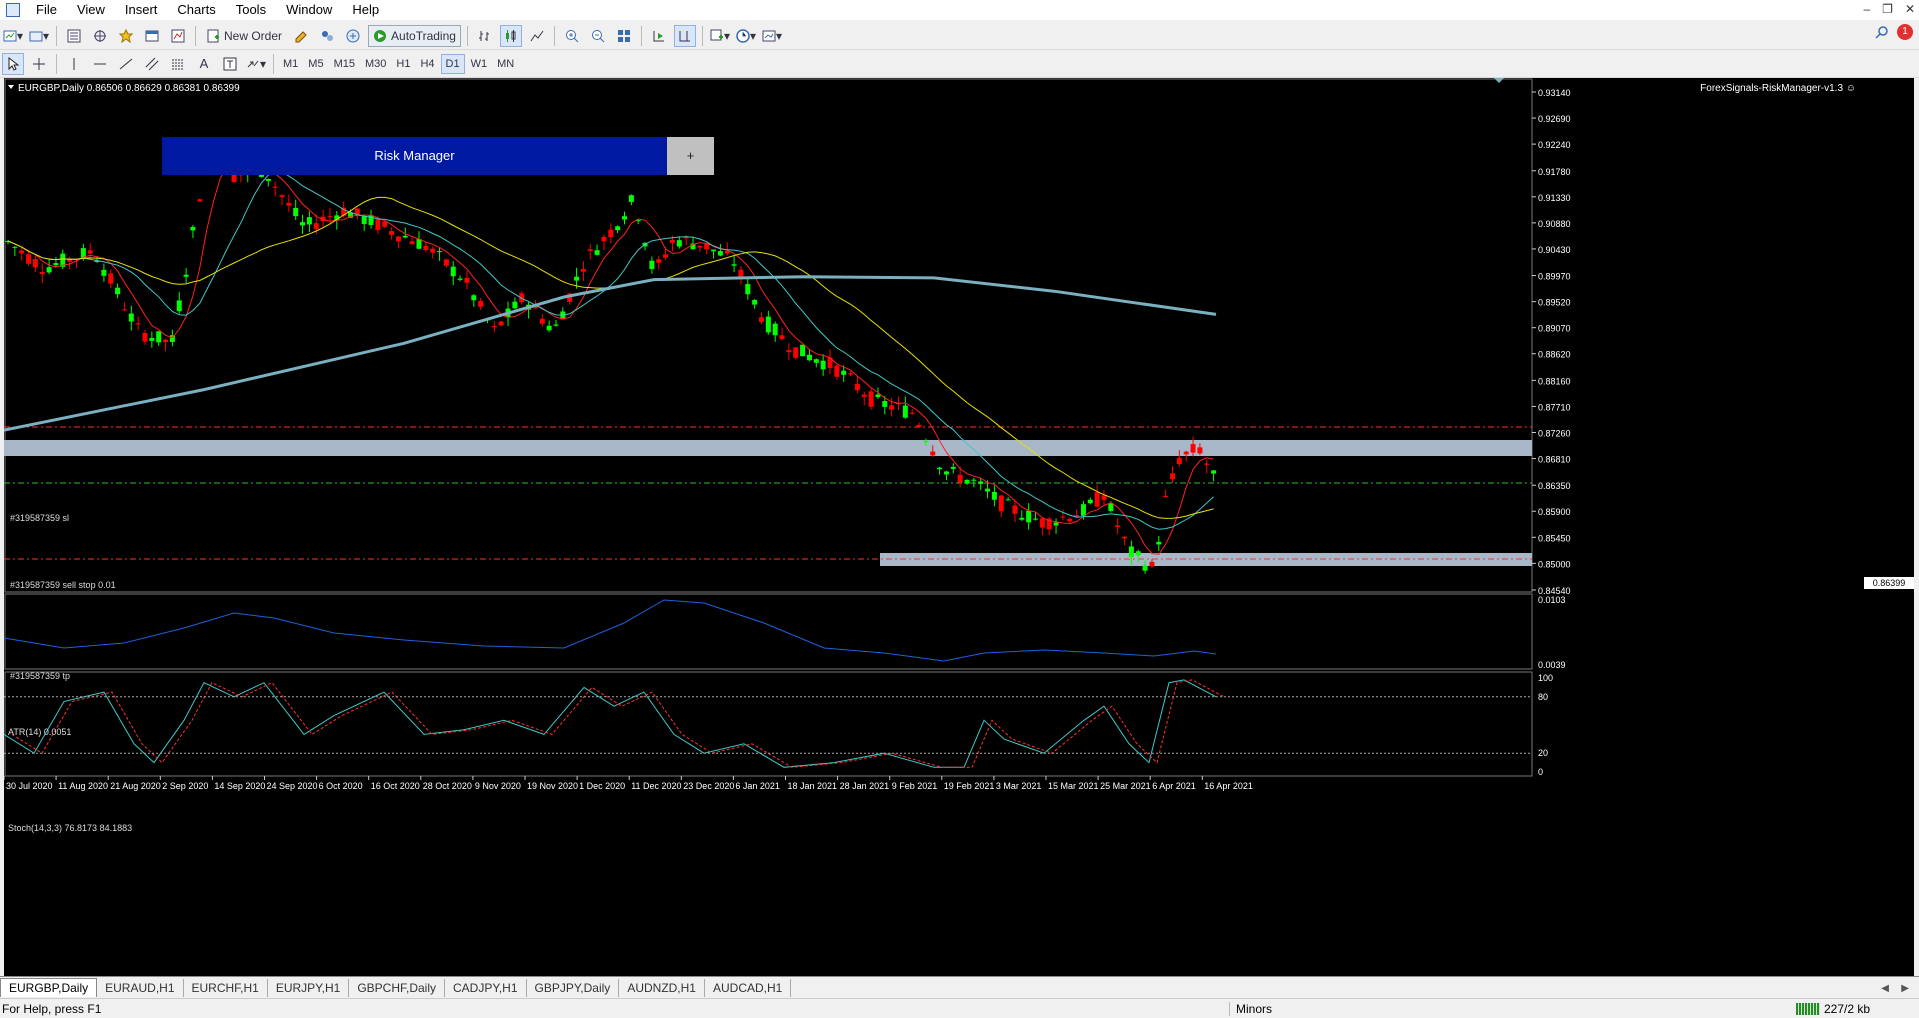 Image resolution: width=1919 pixels, height=1018 pixels. I want to click on close-icon: ✕, so click(1910, 9).